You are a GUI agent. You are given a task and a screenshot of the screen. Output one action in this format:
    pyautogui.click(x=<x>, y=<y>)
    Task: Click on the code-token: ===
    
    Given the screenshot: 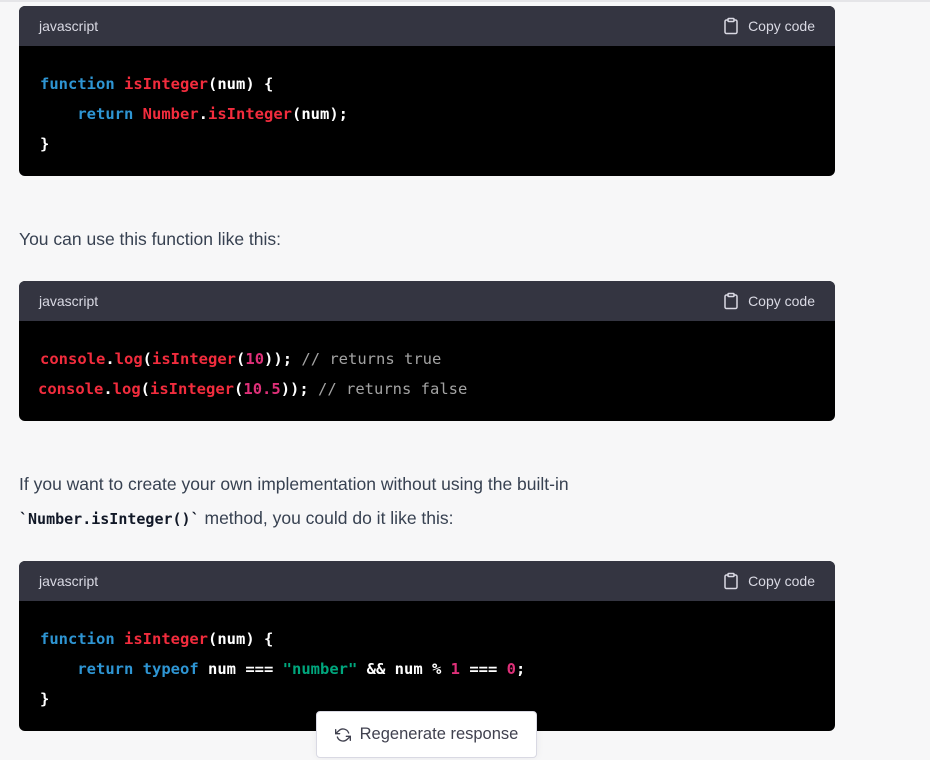 What is the action you would take?
    pyautogui.click(x=483, y=669)
    